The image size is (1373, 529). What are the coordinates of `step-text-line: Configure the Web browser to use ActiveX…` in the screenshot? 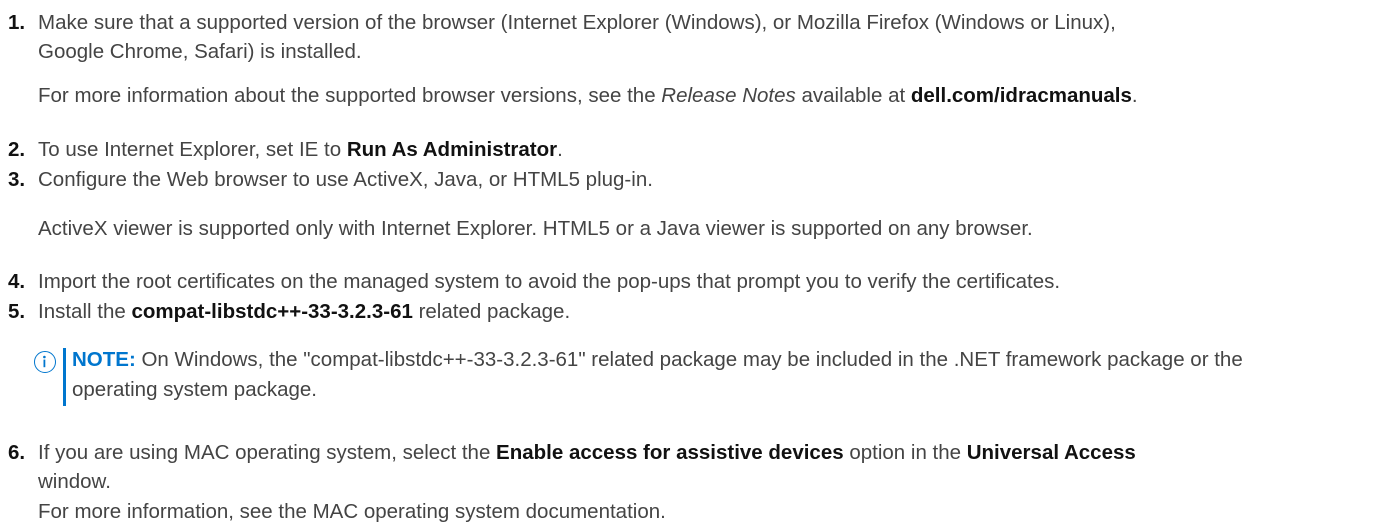 It's located at (345, 179).